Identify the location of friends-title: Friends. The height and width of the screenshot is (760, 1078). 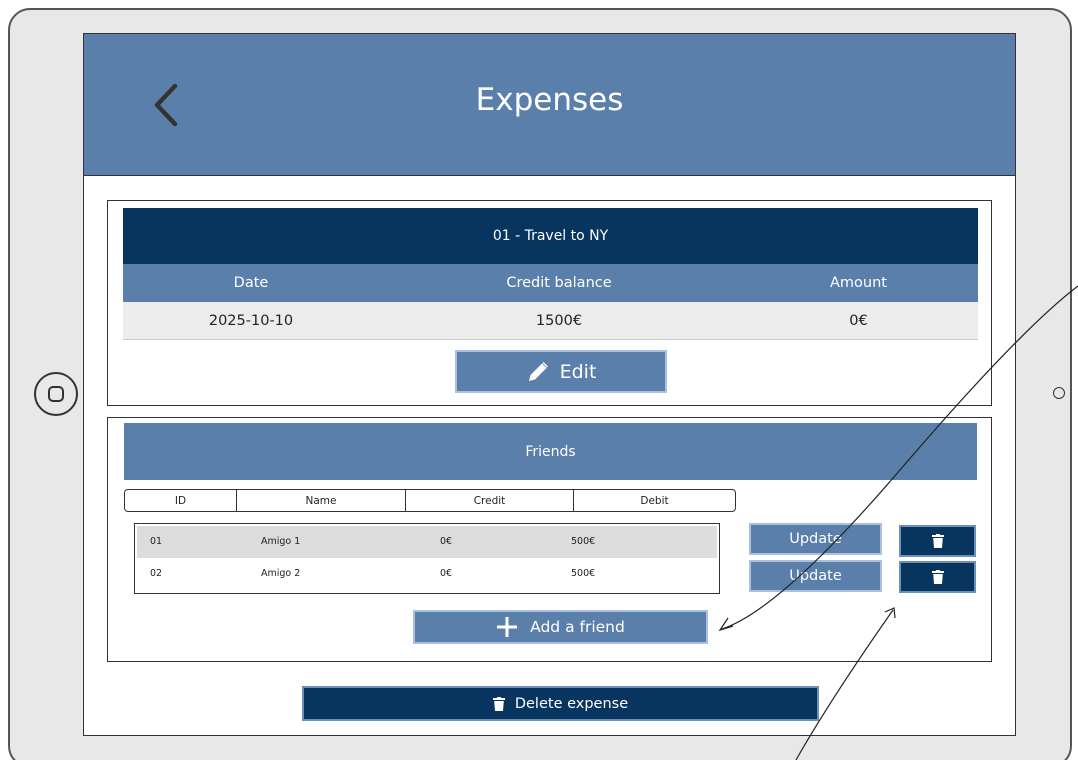
(550, 451).